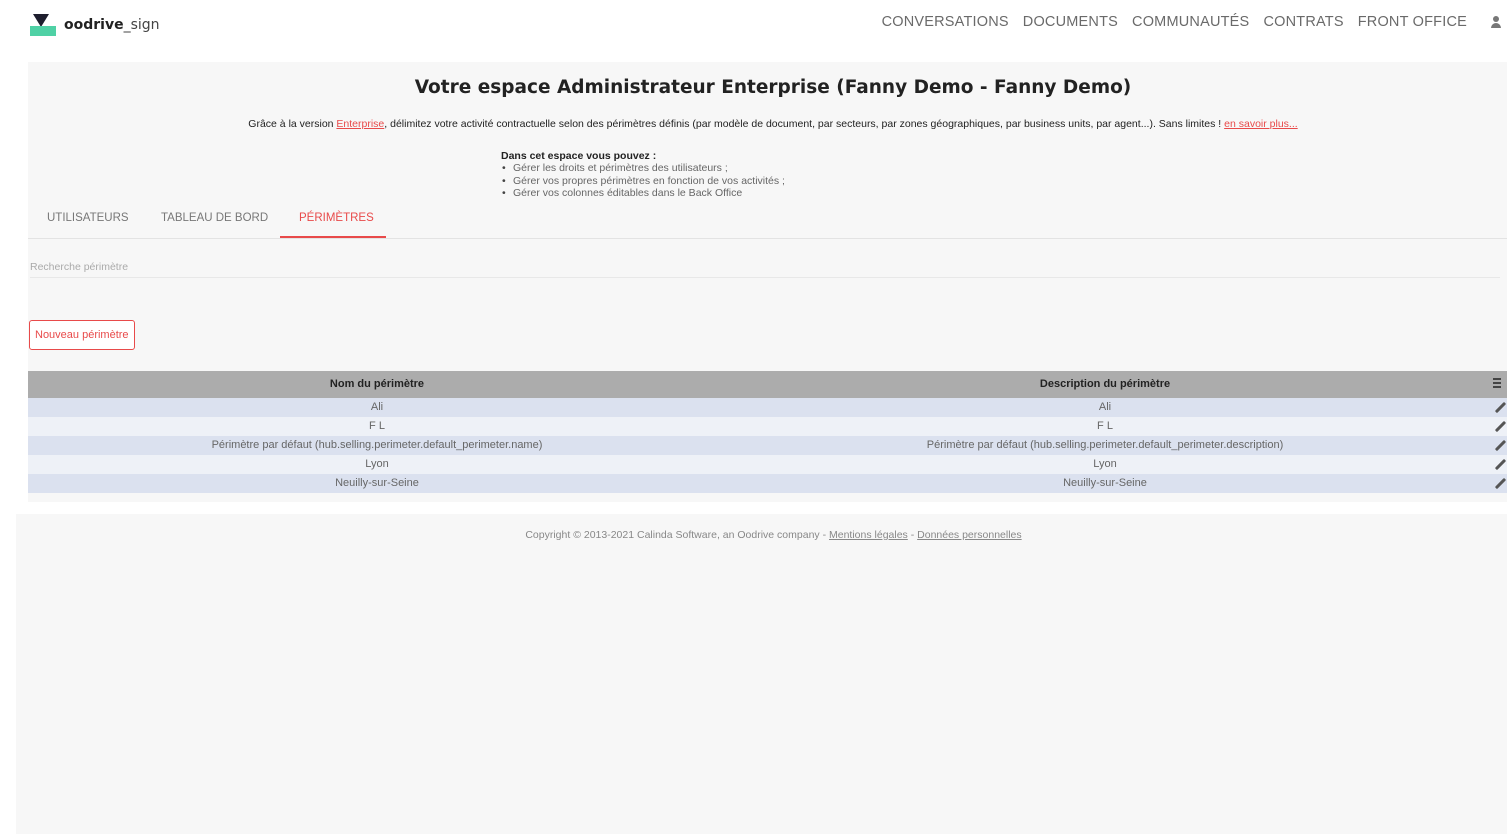  I want to click on capabilities-title: Dans cet espace vous pouvez :, so click(579, 156).